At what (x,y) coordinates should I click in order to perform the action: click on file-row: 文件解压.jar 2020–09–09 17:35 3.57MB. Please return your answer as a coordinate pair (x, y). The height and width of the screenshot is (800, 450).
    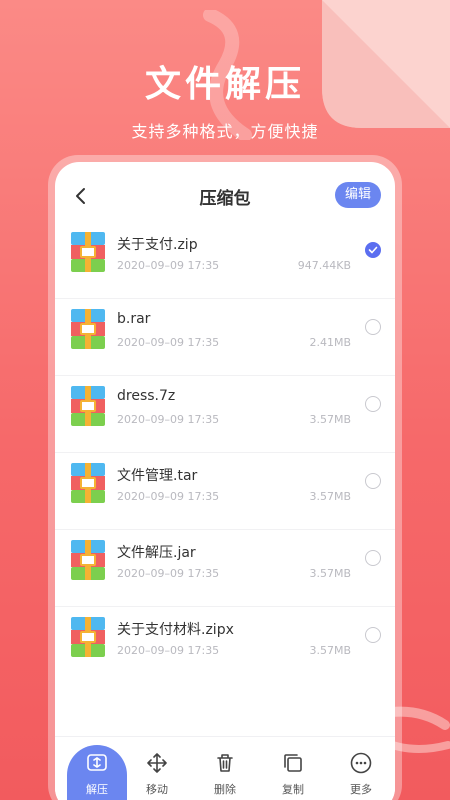
    Looking at the image, I should click on (225, 568).